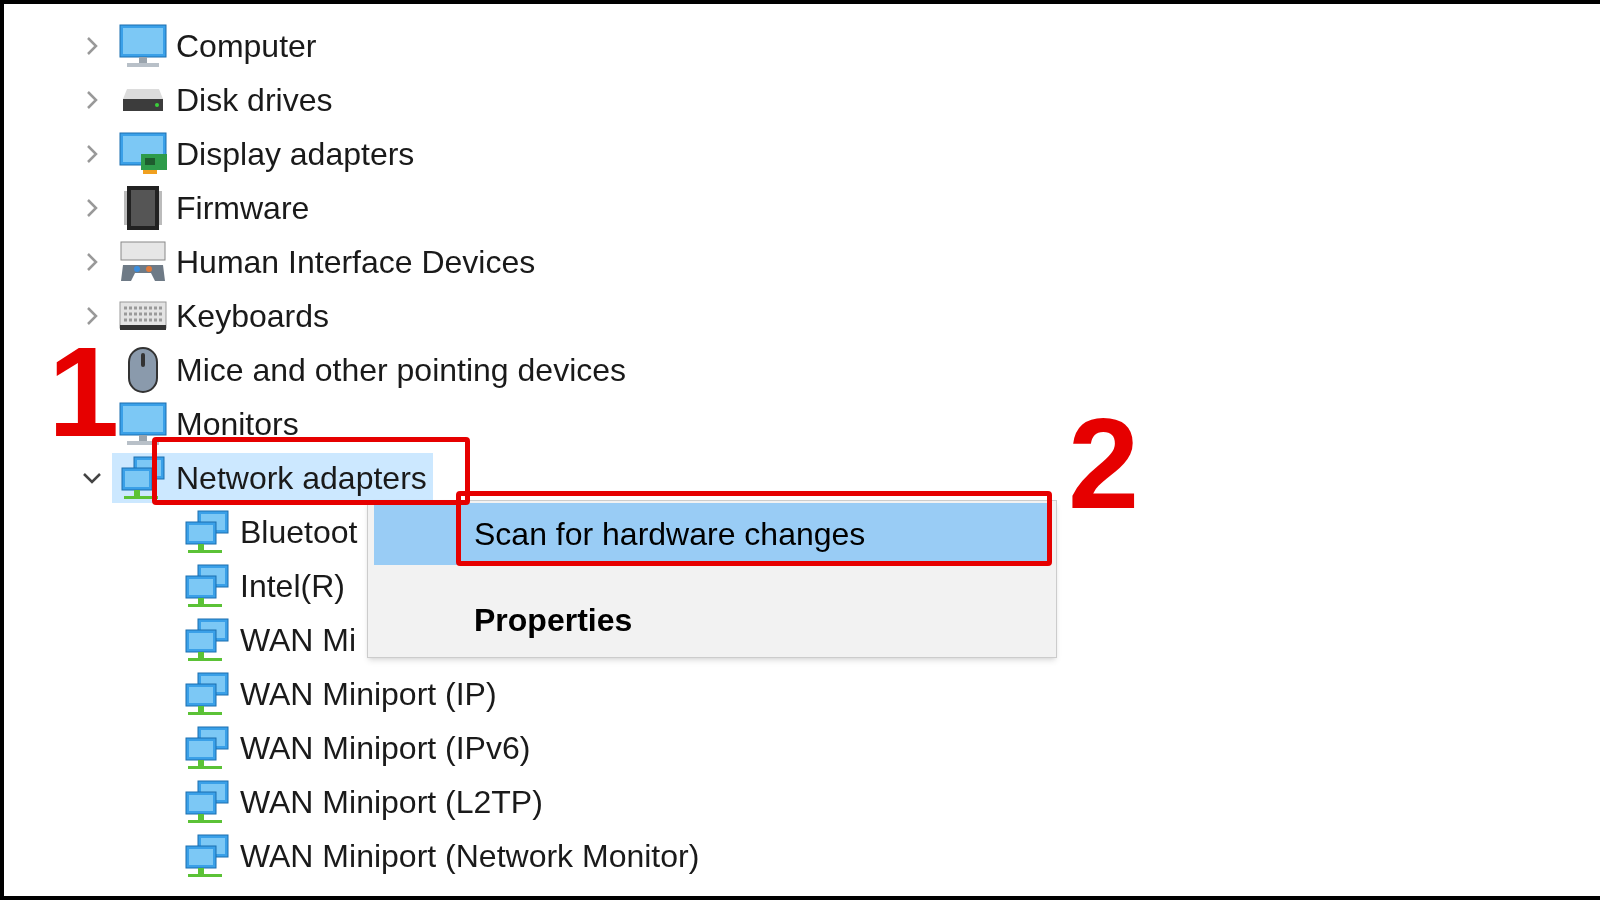 This screenshot has width=1600, height=900. I want to click on tree-item: Display adapters, so click(266, 154).